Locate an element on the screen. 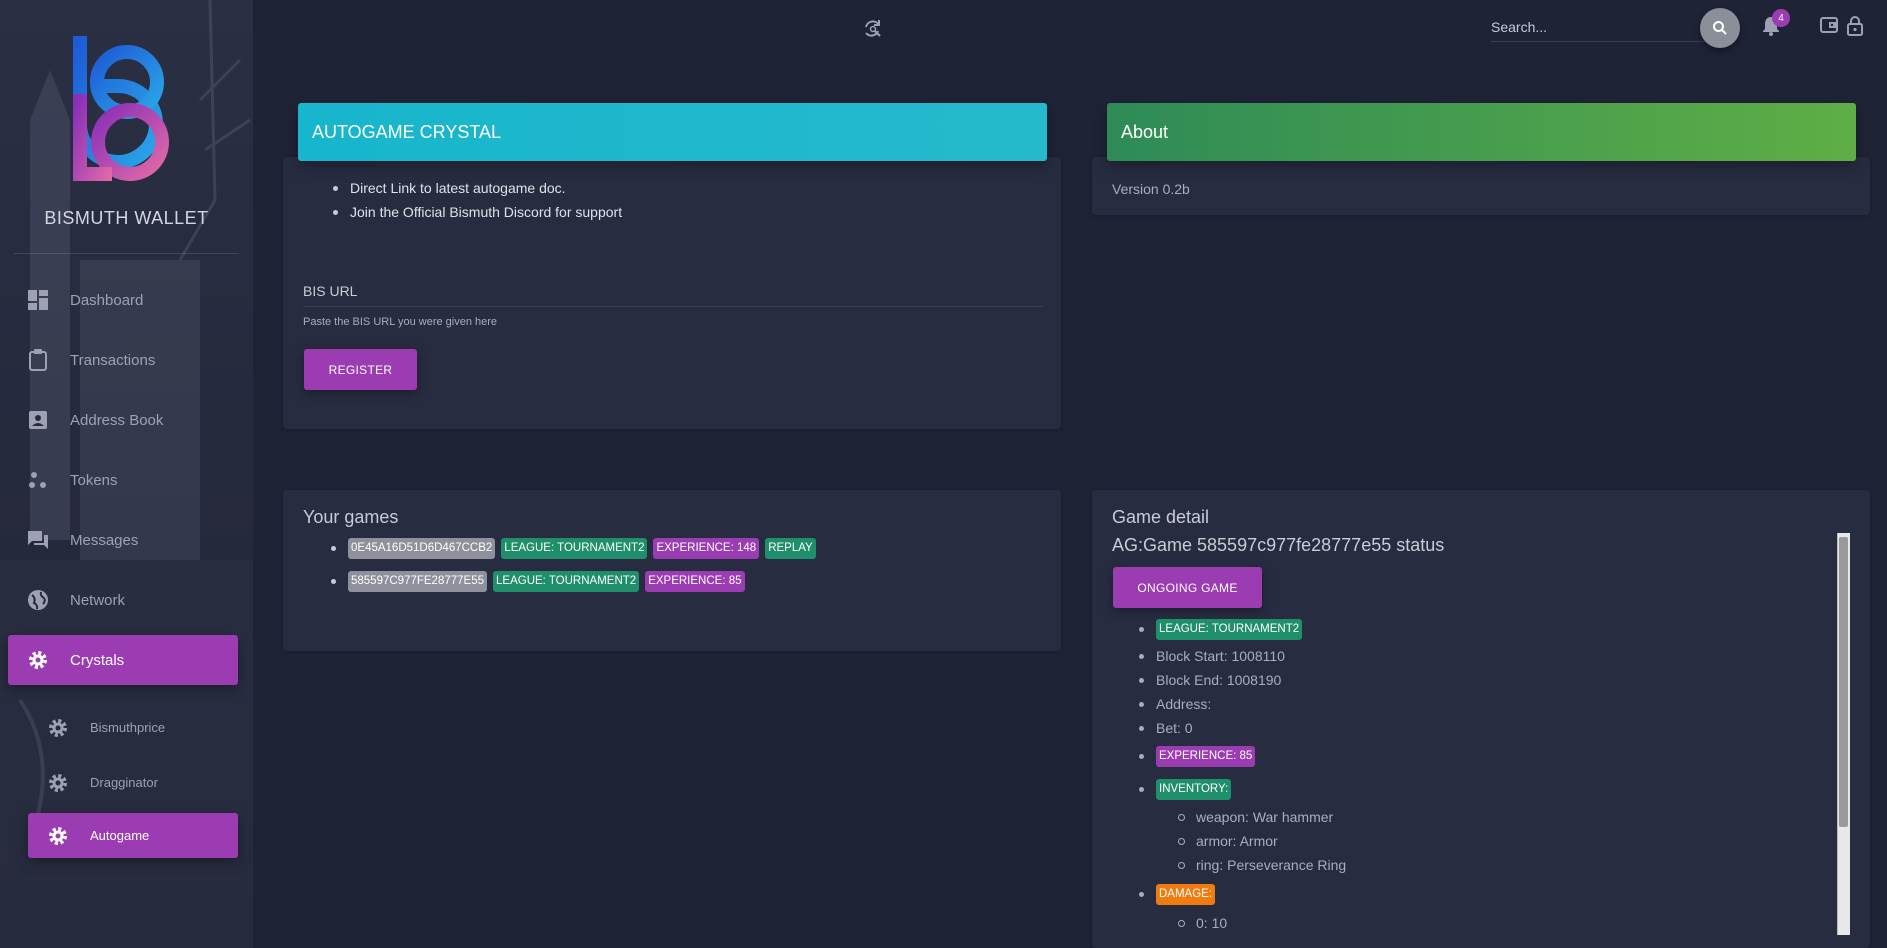  about-card-header: About is located at coordinates (1481, 132).